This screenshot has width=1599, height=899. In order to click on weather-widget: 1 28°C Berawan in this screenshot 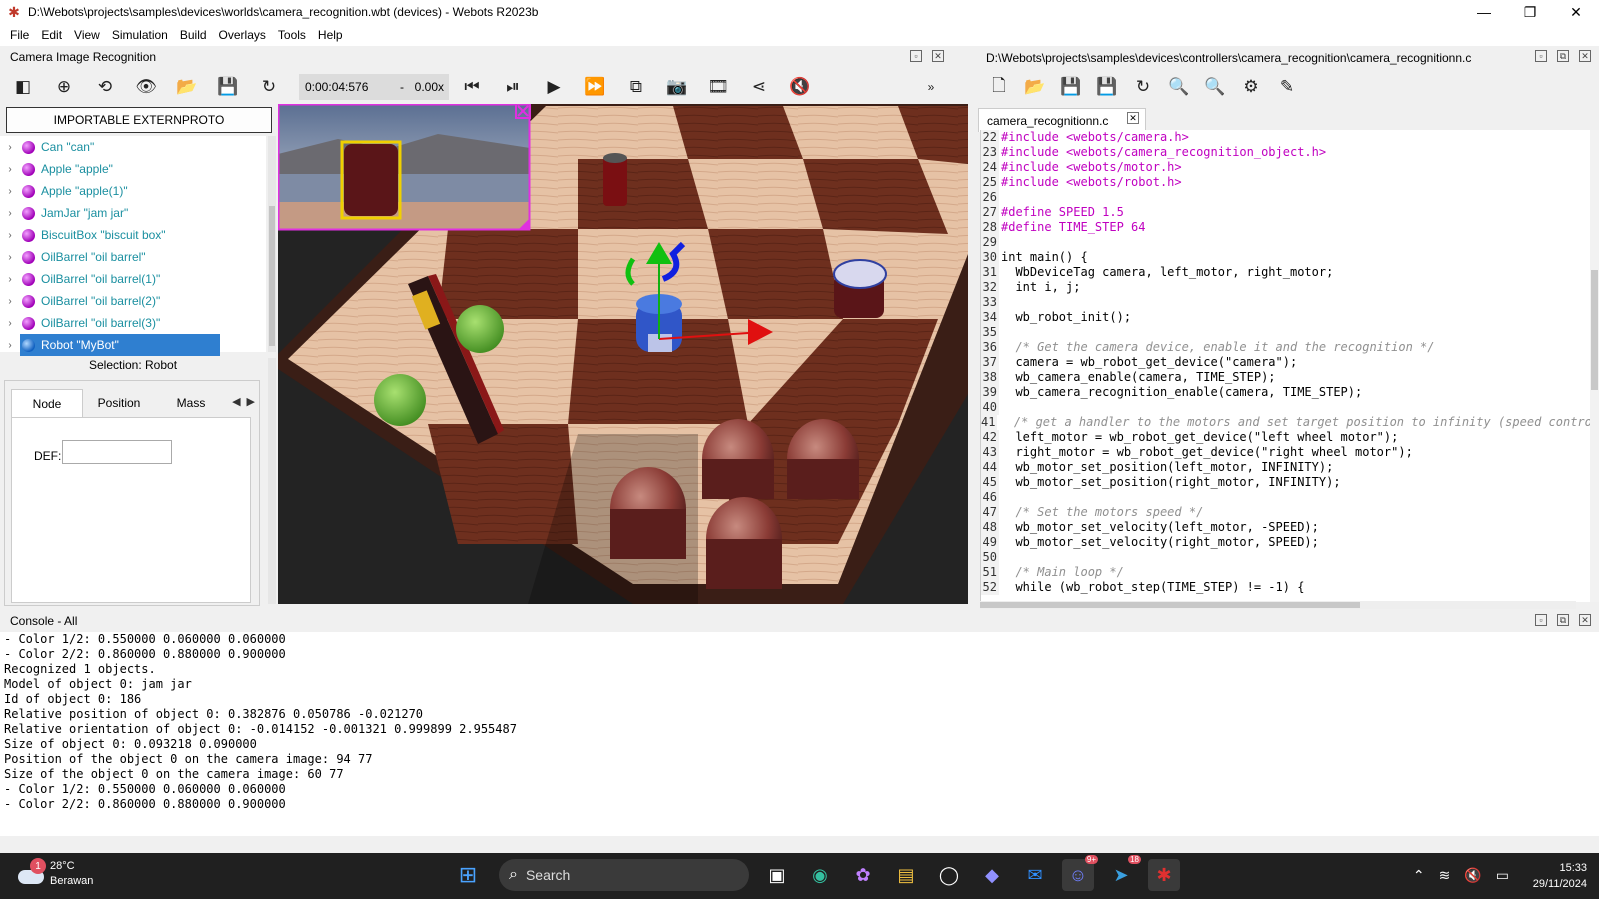, I will do `click(54, 873)`.